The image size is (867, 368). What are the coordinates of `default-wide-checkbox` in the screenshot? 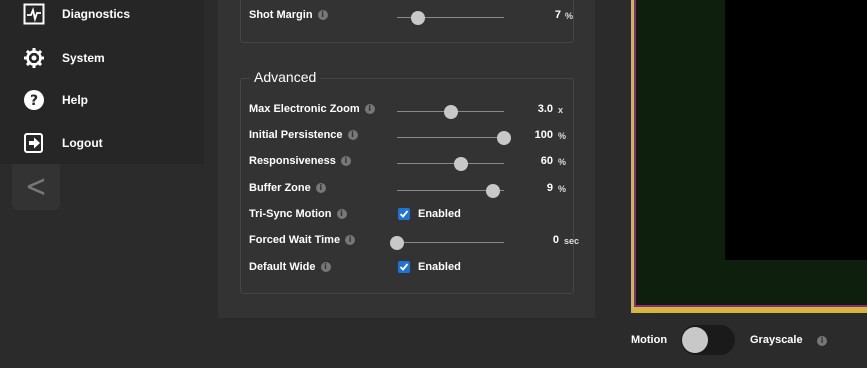 It's located at (404, 267).